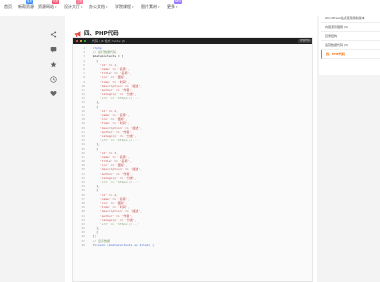 The height and width of the screenshot is (282, 380). Describe the element at coordinates (30, 2) in the screenshot. I see `nav-badge: 推荐` at that location.